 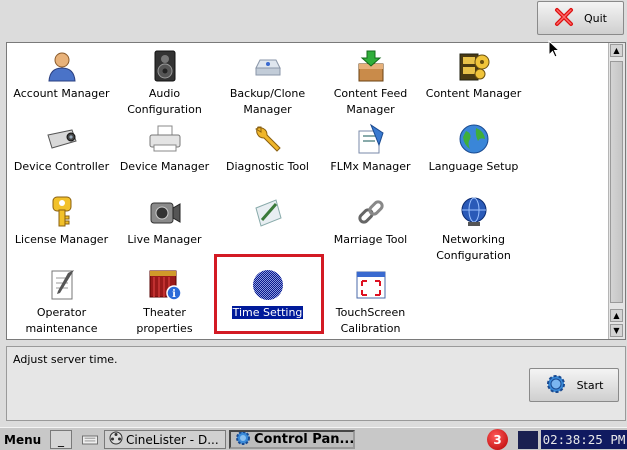 What do you see at coordinates (616, 330) in the screenshot?
I see `scroll-down-icon: ▼` at bounding box center [616, 330].